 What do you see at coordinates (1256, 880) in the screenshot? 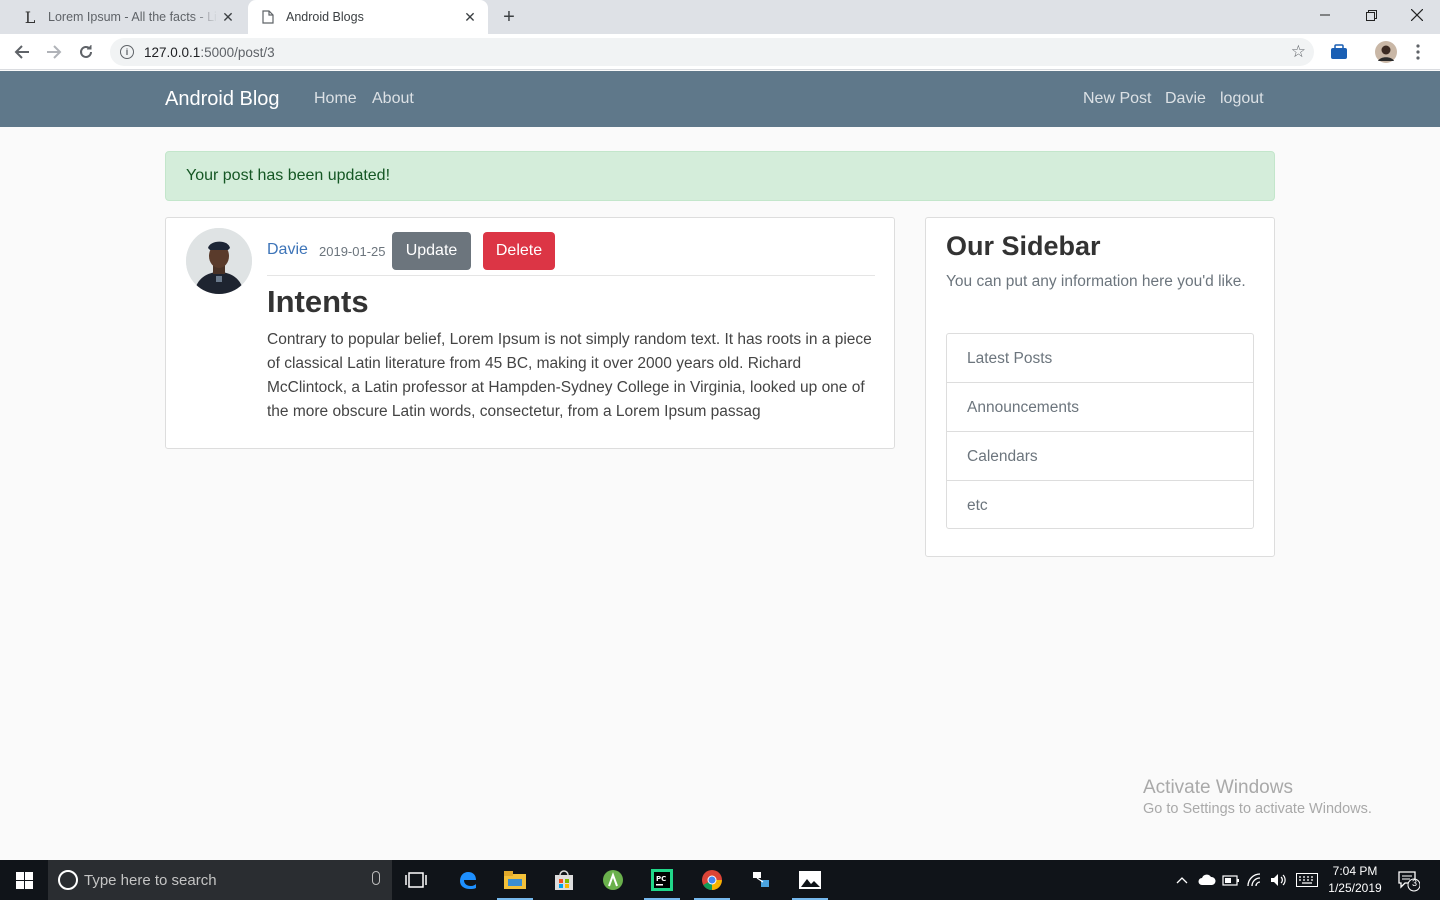
I see `wifi-icon` at bounding box center [1256, 880].